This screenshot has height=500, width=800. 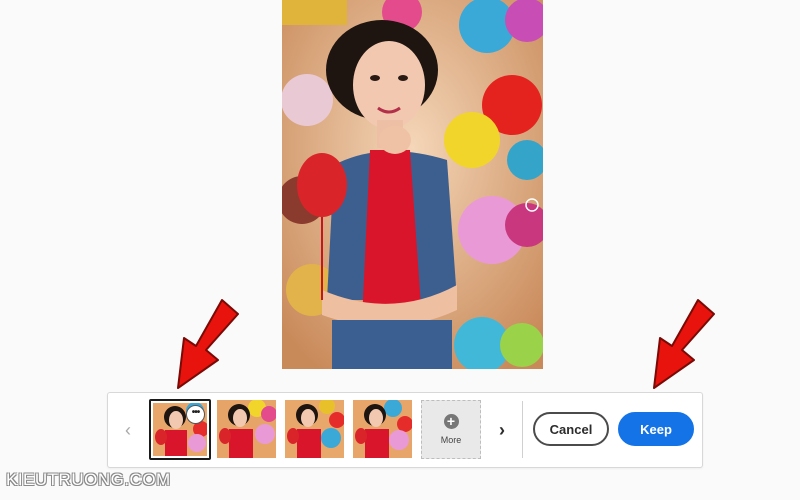 What do you see at coordinates (128, 430) in the screenshot?
I see `previous-arrow-icon: ‹` at bounding box center [128, 430].